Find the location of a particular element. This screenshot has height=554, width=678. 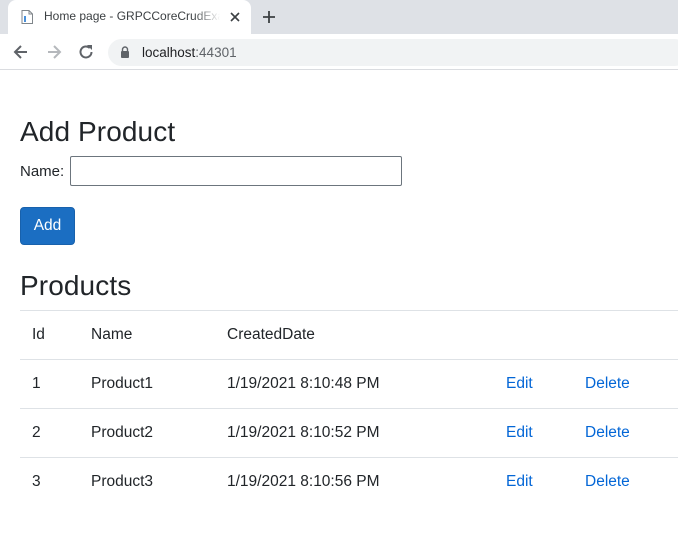

cell-id: 3 is located at coordinates (49, 482).